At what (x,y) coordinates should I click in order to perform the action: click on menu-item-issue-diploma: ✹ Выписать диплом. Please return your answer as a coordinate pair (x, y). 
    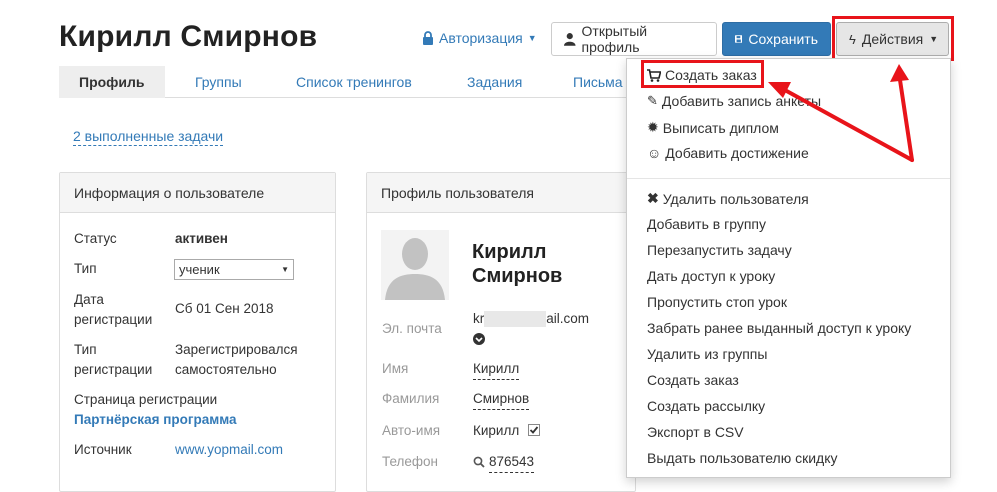
    Looking at the image, I should click on (713, 127).